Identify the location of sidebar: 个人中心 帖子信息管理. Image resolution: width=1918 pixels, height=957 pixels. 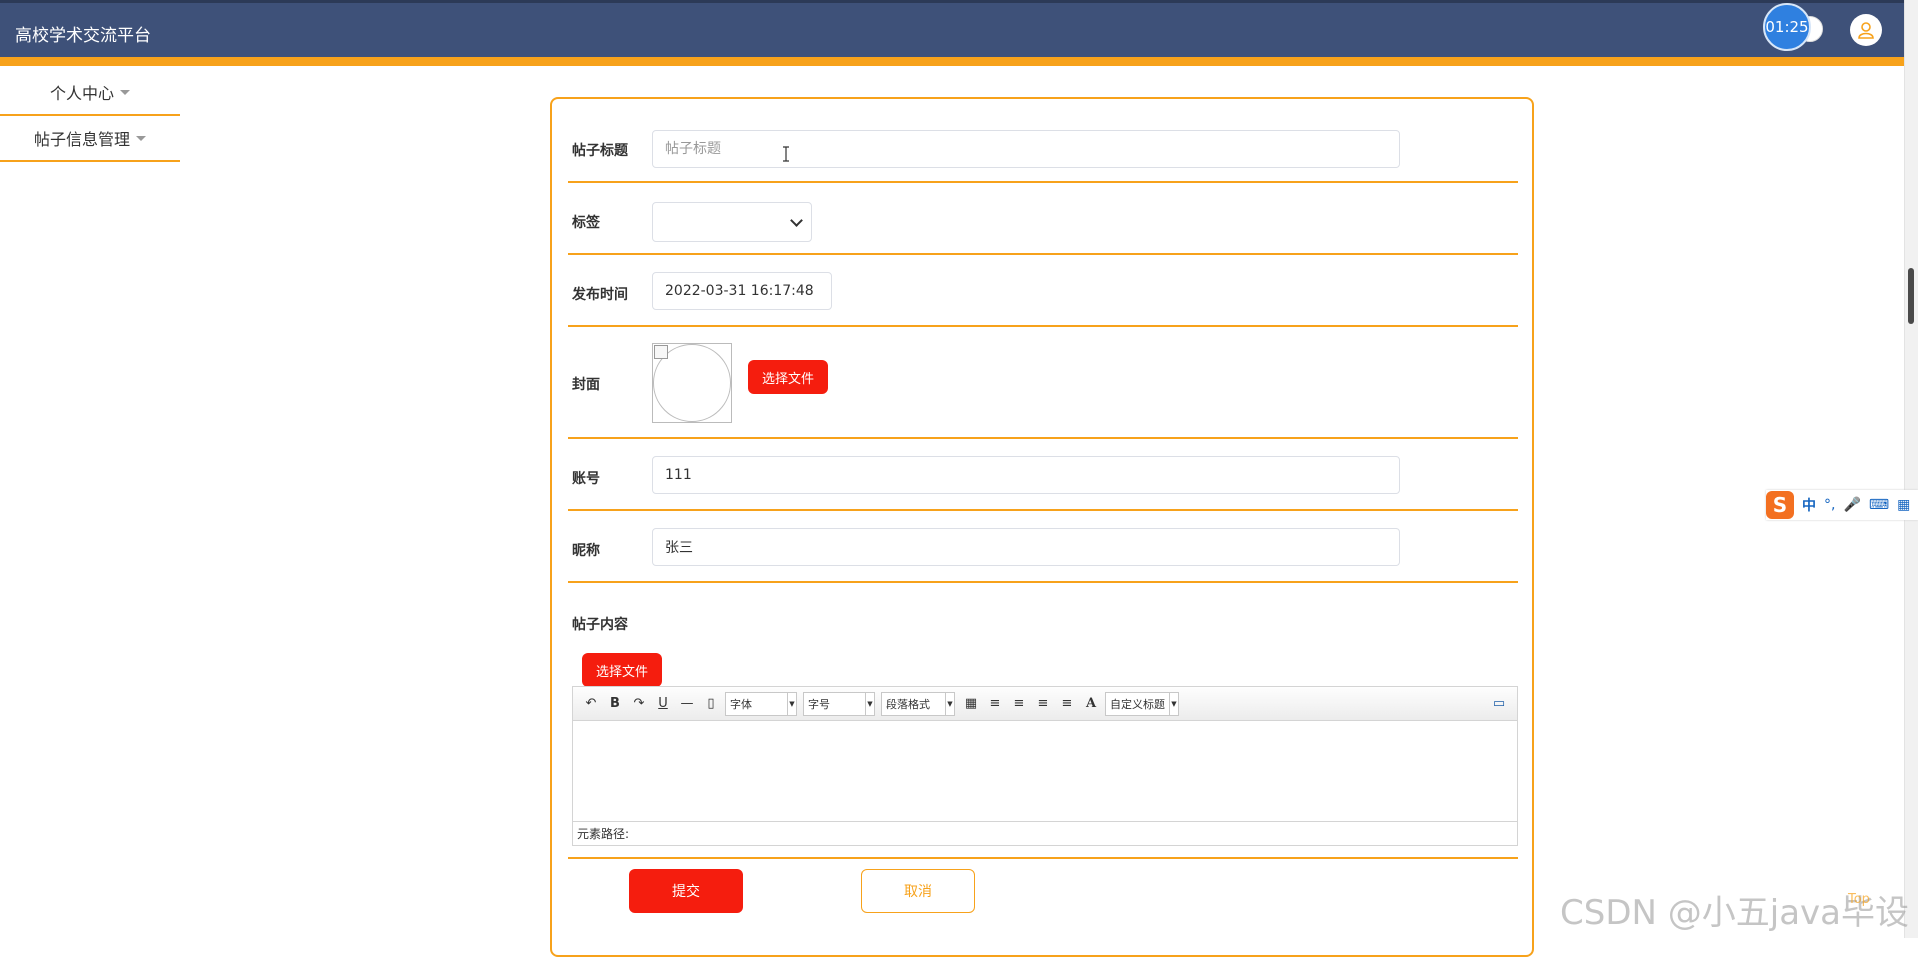
(90, 116).